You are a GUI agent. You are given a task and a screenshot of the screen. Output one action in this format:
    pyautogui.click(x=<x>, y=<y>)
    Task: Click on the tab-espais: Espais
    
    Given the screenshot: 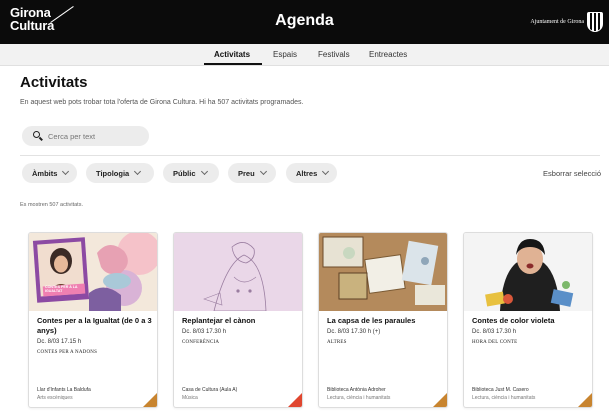 What is the action you would take?
    pyautogui.click(x=285, y=54)
    